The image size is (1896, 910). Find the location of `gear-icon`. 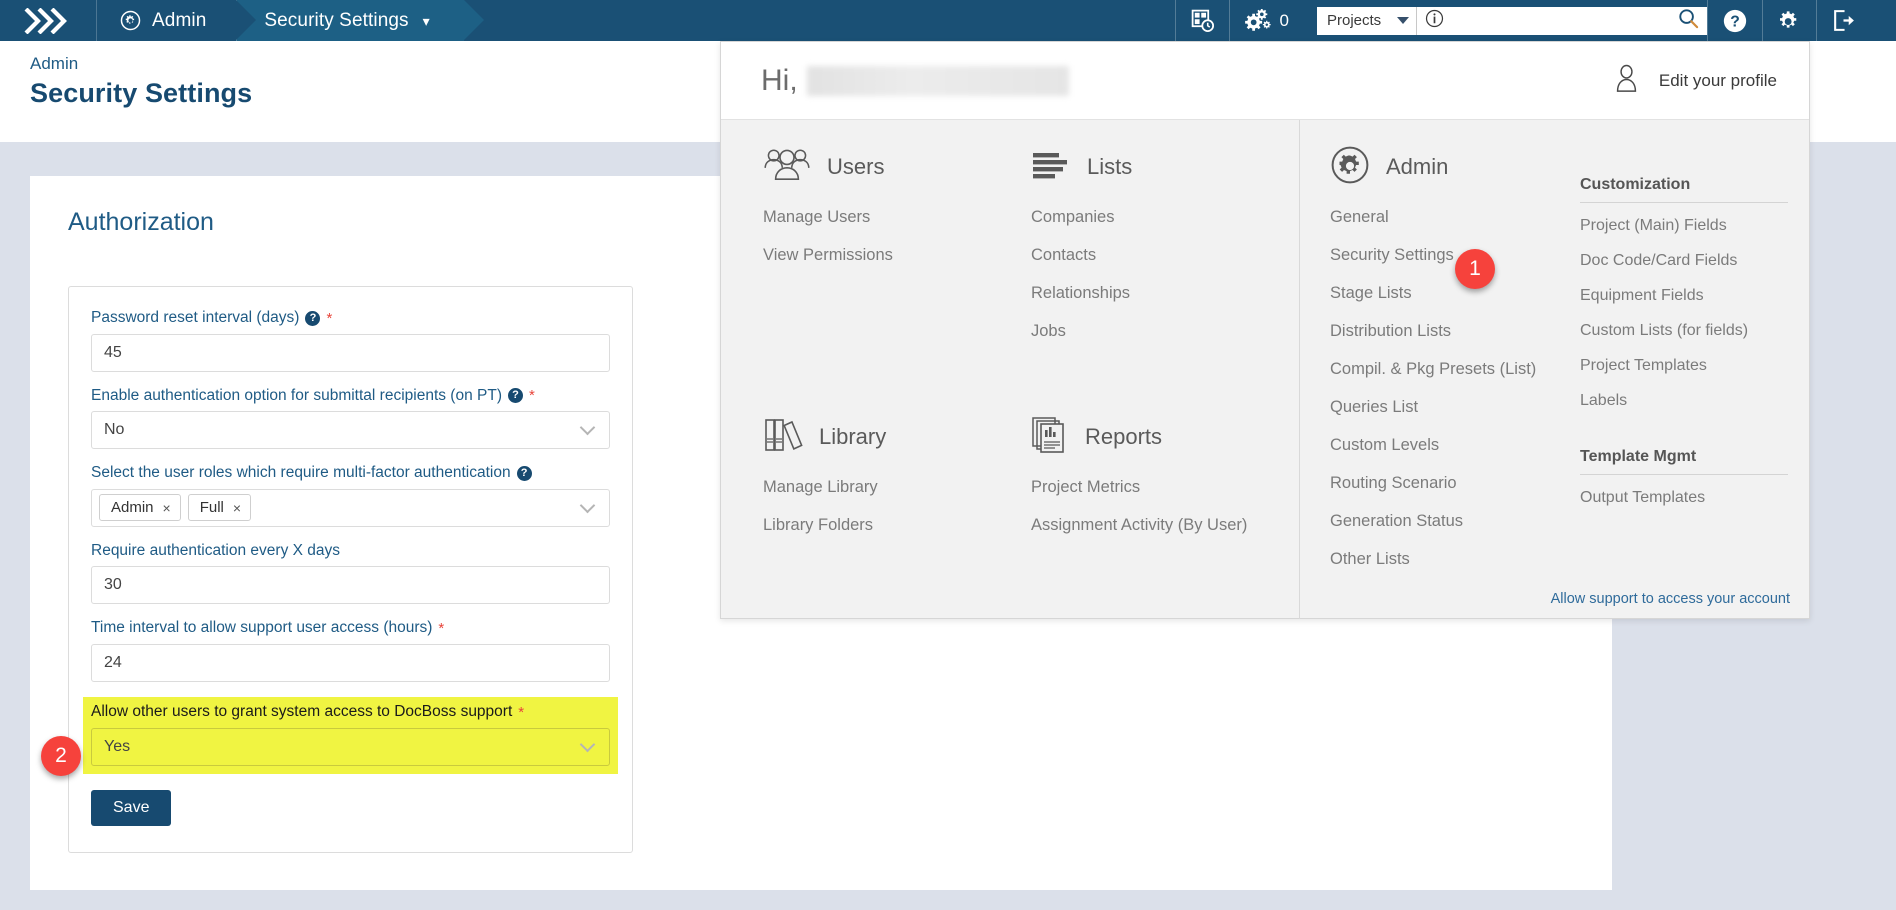

gear-icon is located at coordinates (1788, 19).